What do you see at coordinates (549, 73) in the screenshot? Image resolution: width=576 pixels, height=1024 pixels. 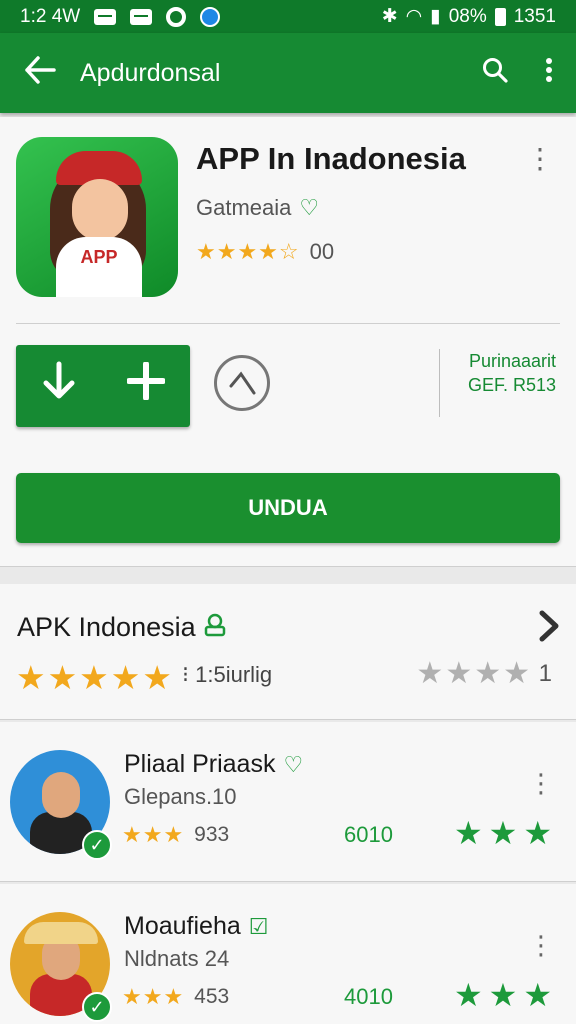 I see `more-vertical-icon` at bounding box center [549, 73].